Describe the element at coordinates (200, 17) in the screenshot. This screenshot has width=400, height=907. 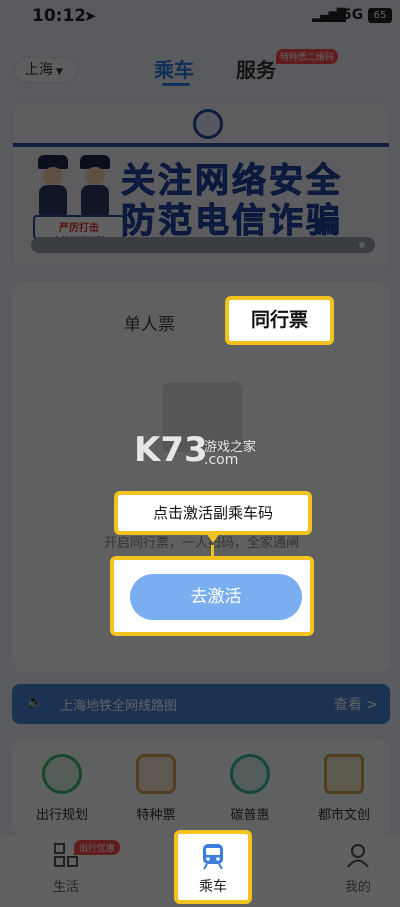
I see `status-bar: 10:12 ➤ ▂▄▆█ 5G 65` at that location.